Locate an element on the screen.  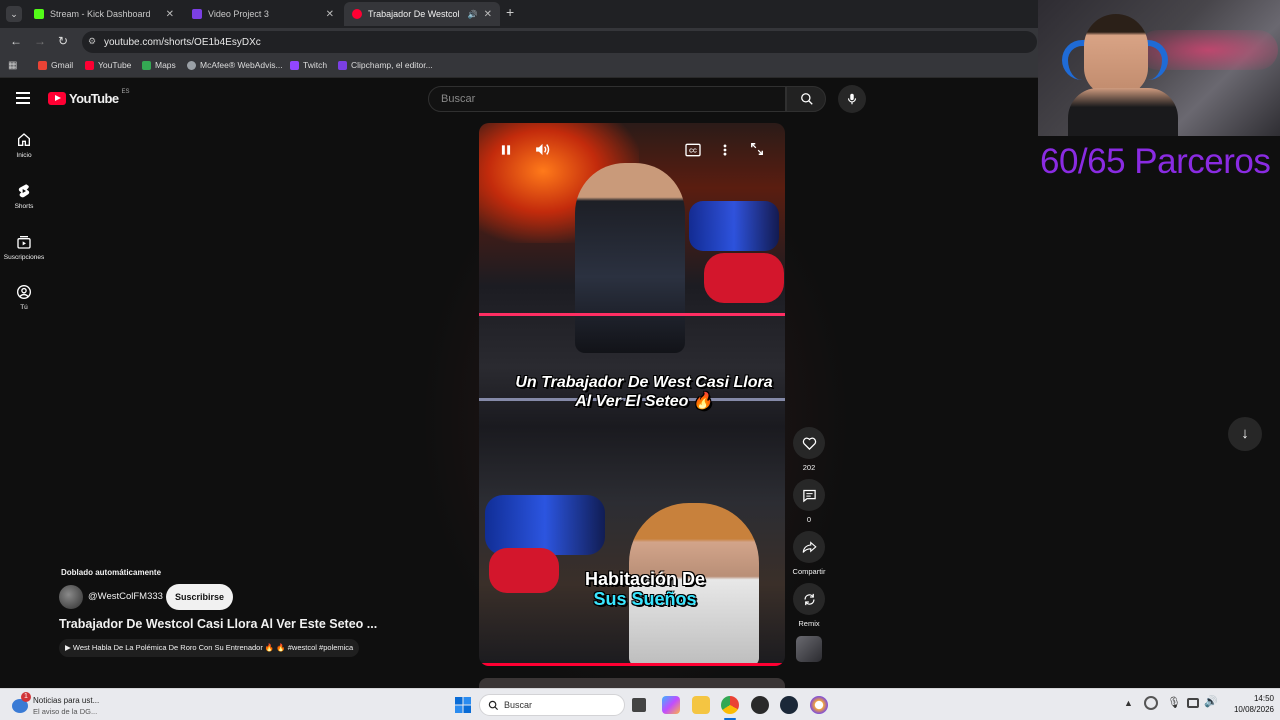
tab-label: Video Project 3 is located at coordinates (238, 14).